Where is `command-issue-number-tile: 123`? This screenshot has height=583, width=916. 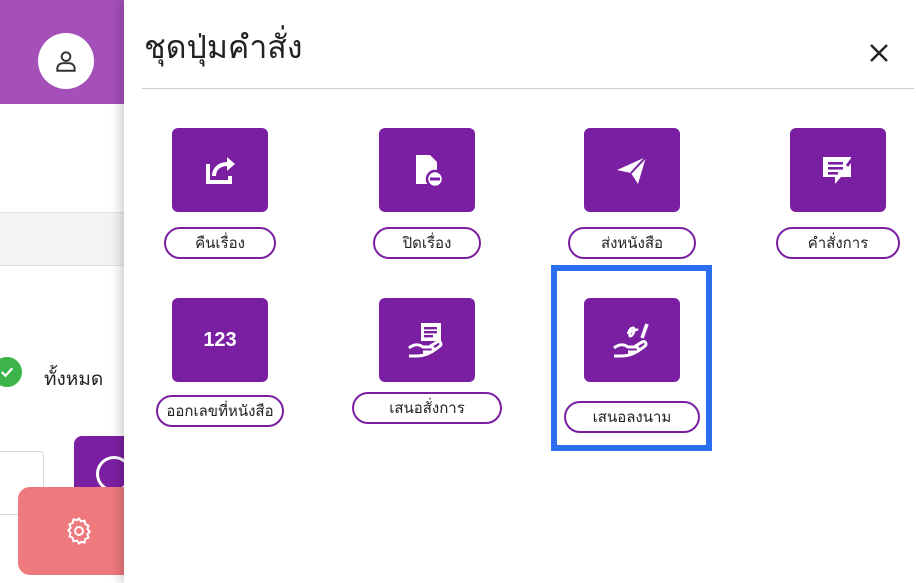
command-issue-number-tile: 123 is located at coordinates (220, 340).